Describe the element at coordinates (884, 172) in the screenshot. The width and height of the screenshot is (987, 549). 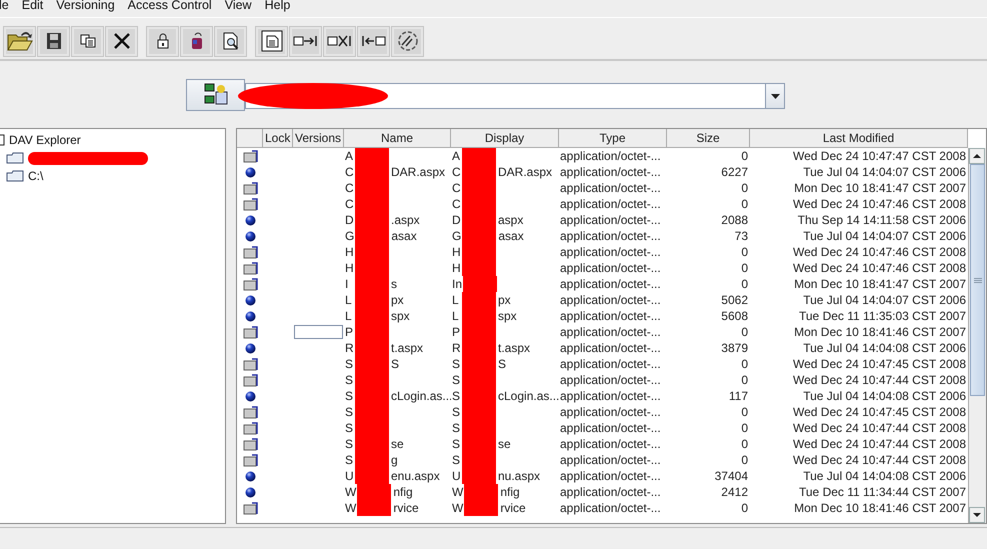
I see `date-text: Tue Jul 04 14:04:07 CST 2006` at that location.